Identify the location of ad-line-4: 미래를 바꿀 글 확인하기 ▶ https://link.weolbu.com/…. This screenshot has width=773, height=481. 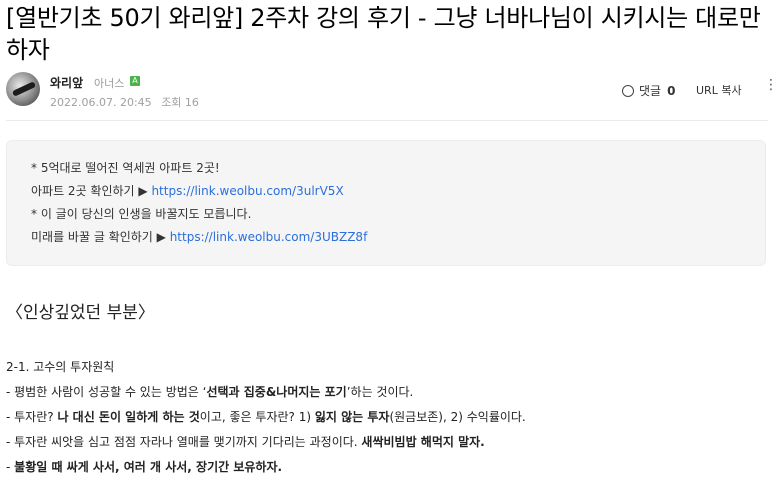
(386, 237).